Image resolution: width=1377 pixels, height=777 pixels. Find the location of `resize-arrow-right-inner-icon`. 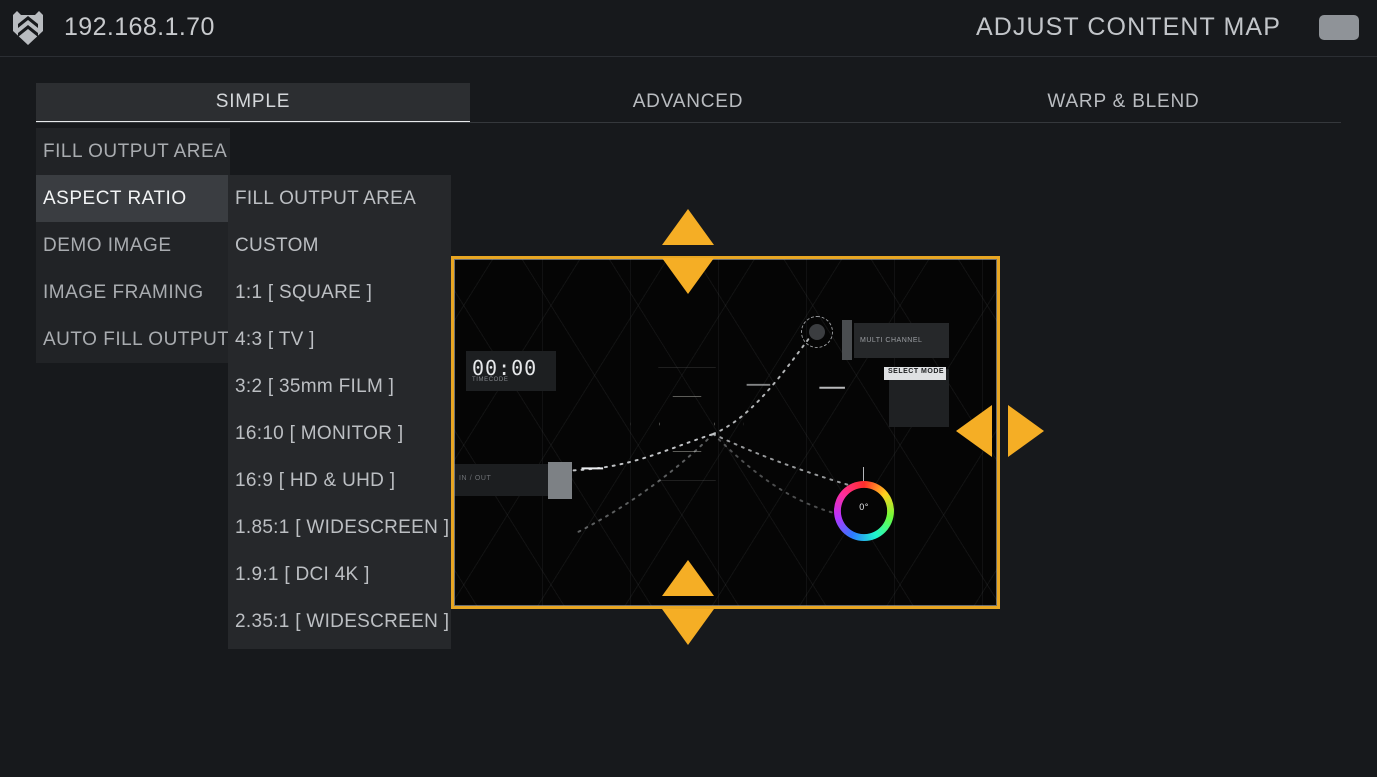

resize-arrow-right-inner-icon is located at coordinates (974, 431).